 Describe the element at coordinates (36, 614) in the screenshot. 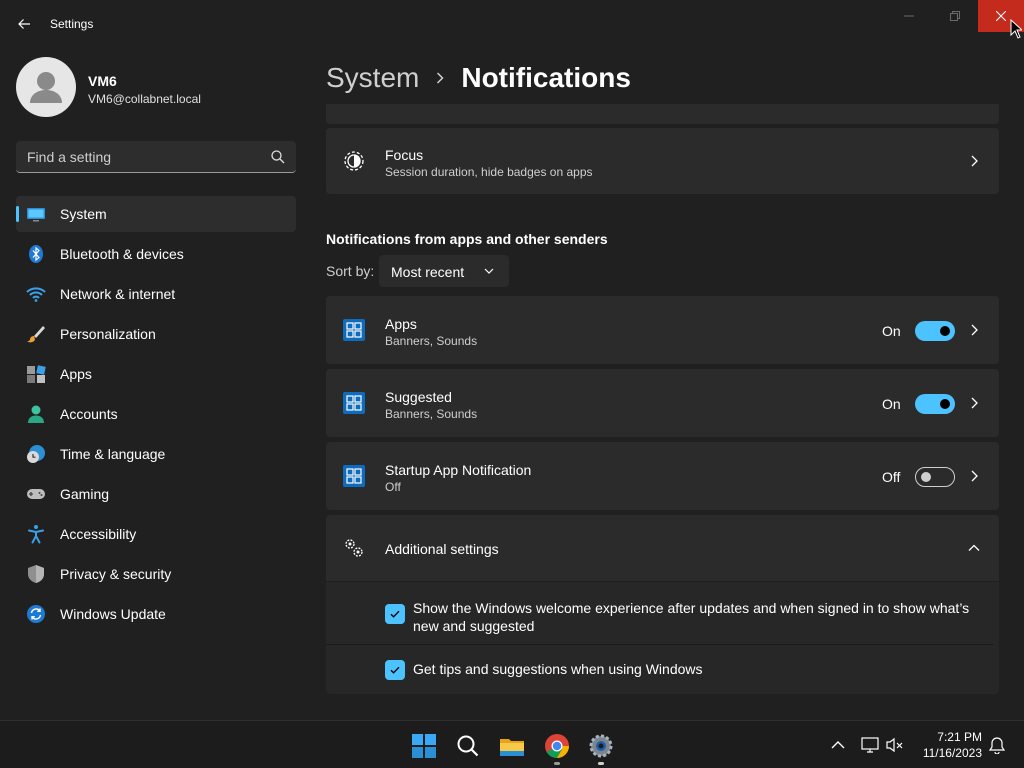

I see `update-icon` at that location.